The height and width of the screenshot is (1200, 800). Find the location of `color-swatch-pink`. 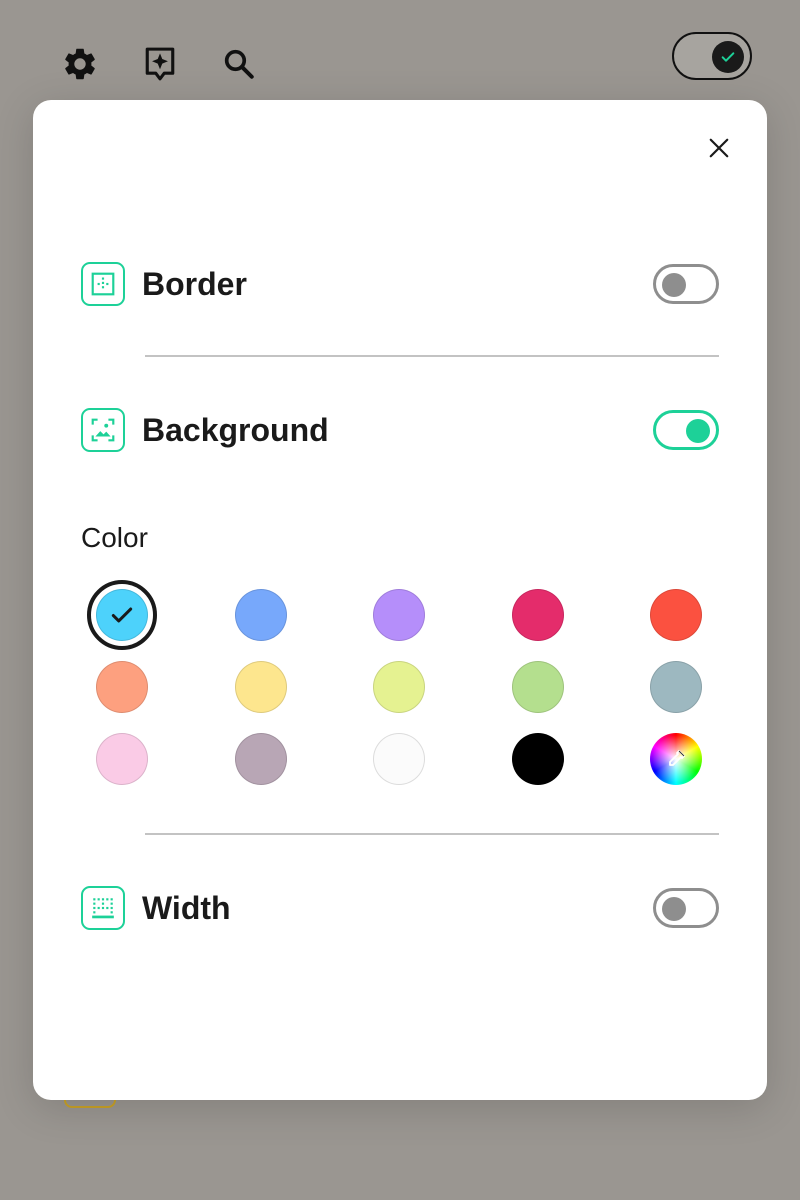

color-swatch-pink is located at coordinates (122, 759).